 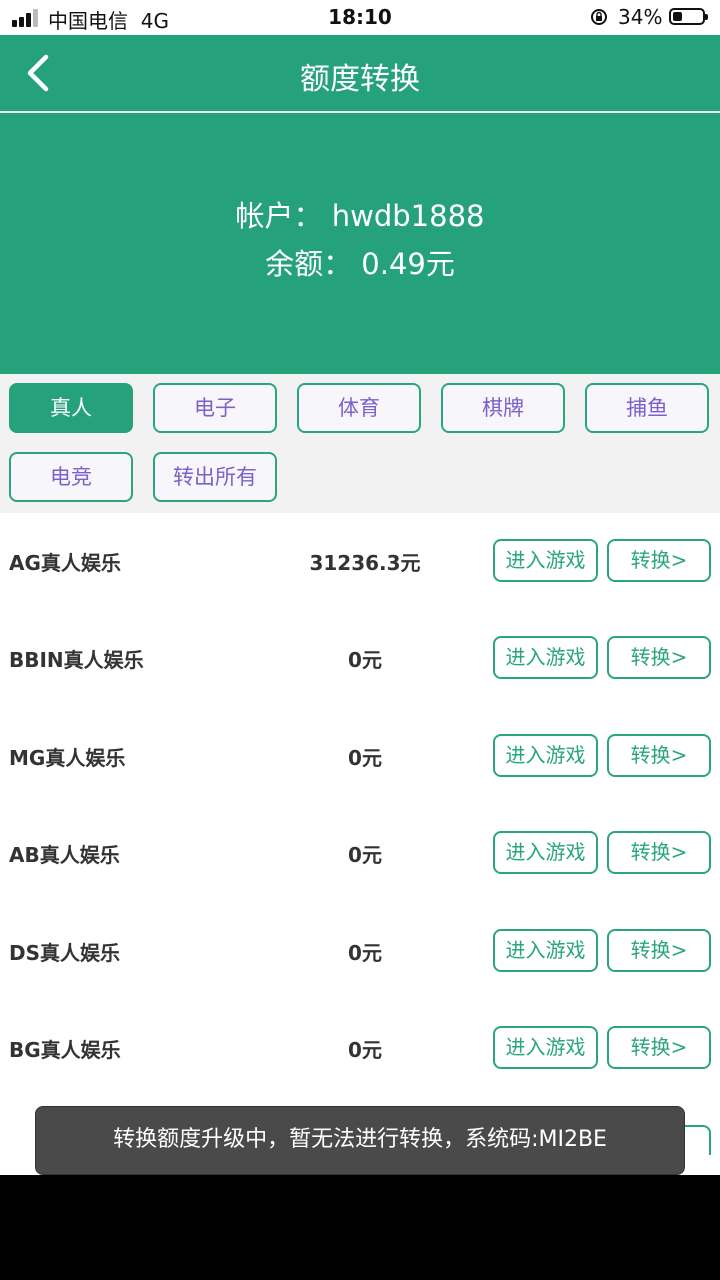 What do you see at coordinates (64, 855) in the screenshot?
I see `platform-name: AB真人娱乐` at bounding box center [64, 855].